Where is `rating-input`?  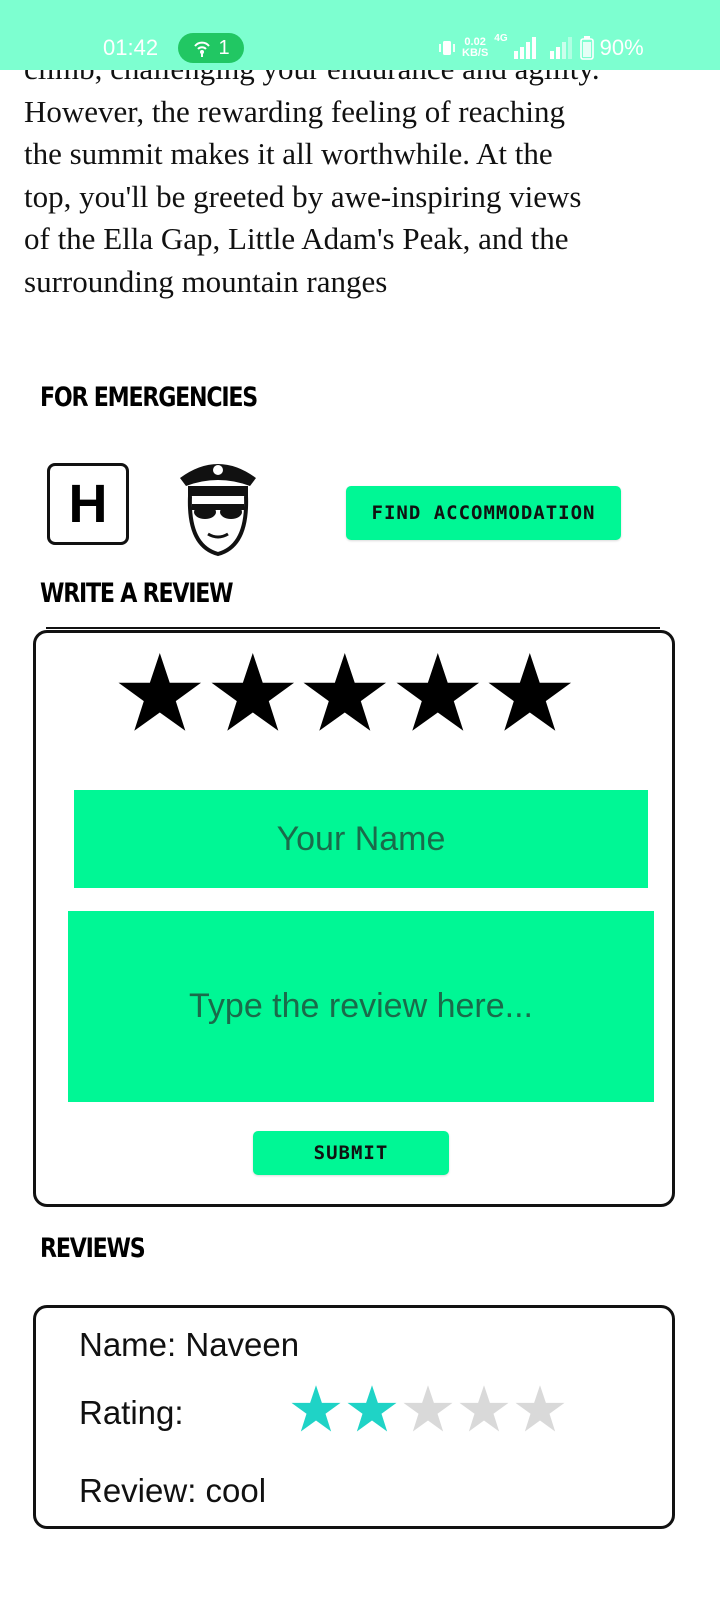 rating-input is located at coordinates (345, 693).